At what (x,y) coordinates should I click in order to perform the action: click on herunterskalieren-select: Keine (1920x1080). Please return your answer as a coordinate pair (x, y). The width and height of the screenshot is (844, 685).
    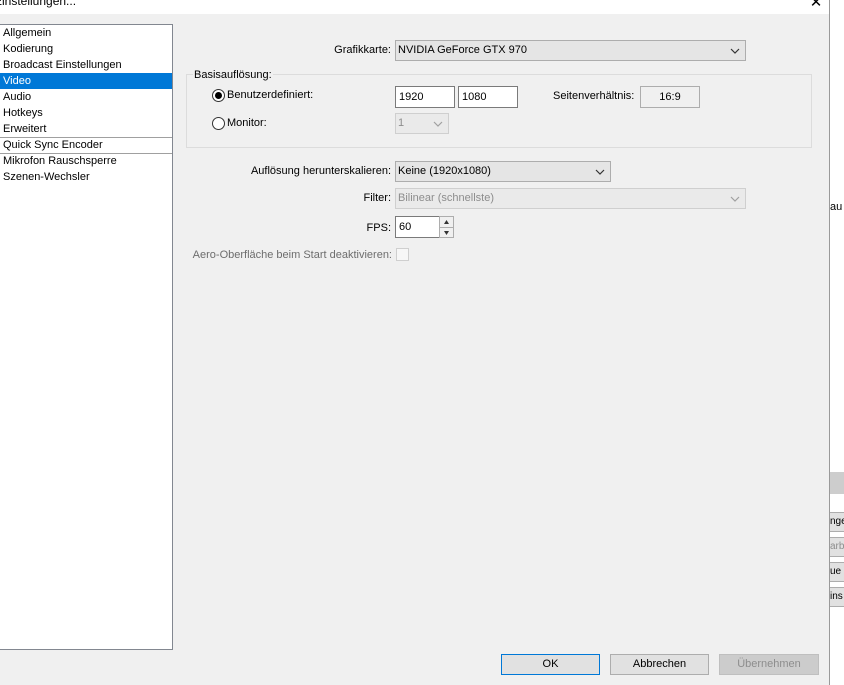
    Looking at the image, I should click on (503, 171).